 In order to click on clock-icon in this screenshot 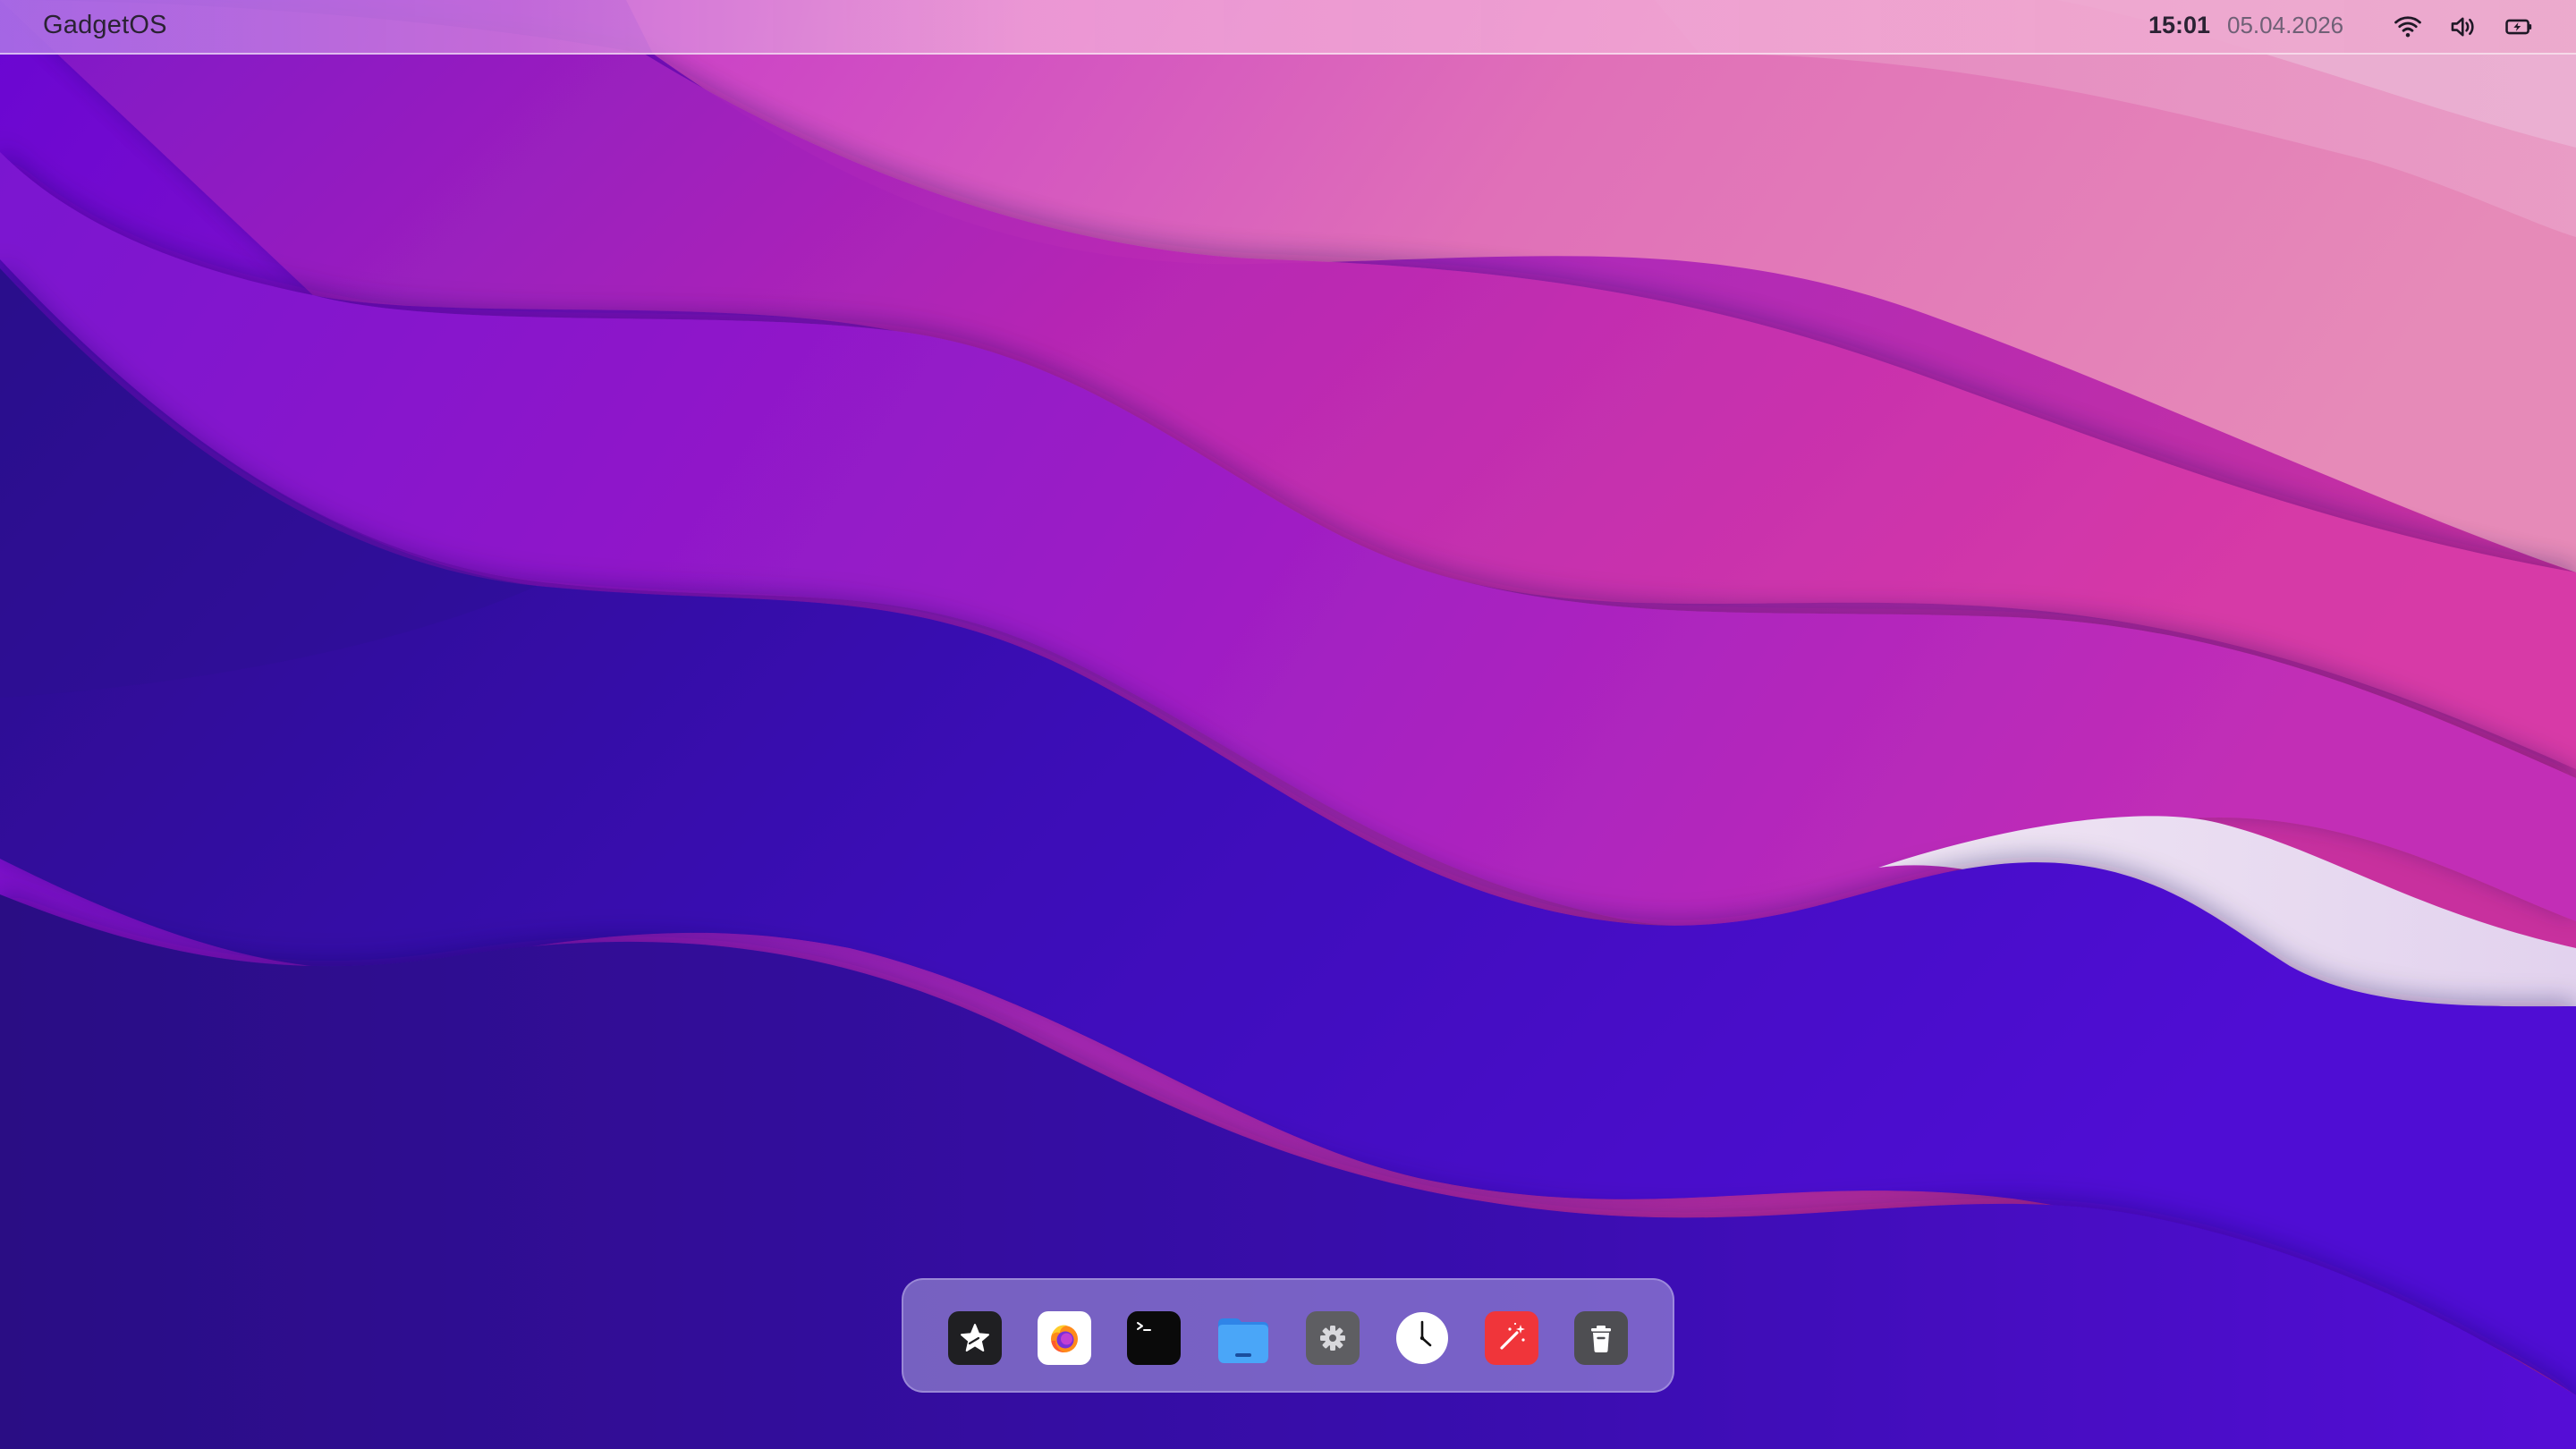, I will do `click(1422, 1338)`.